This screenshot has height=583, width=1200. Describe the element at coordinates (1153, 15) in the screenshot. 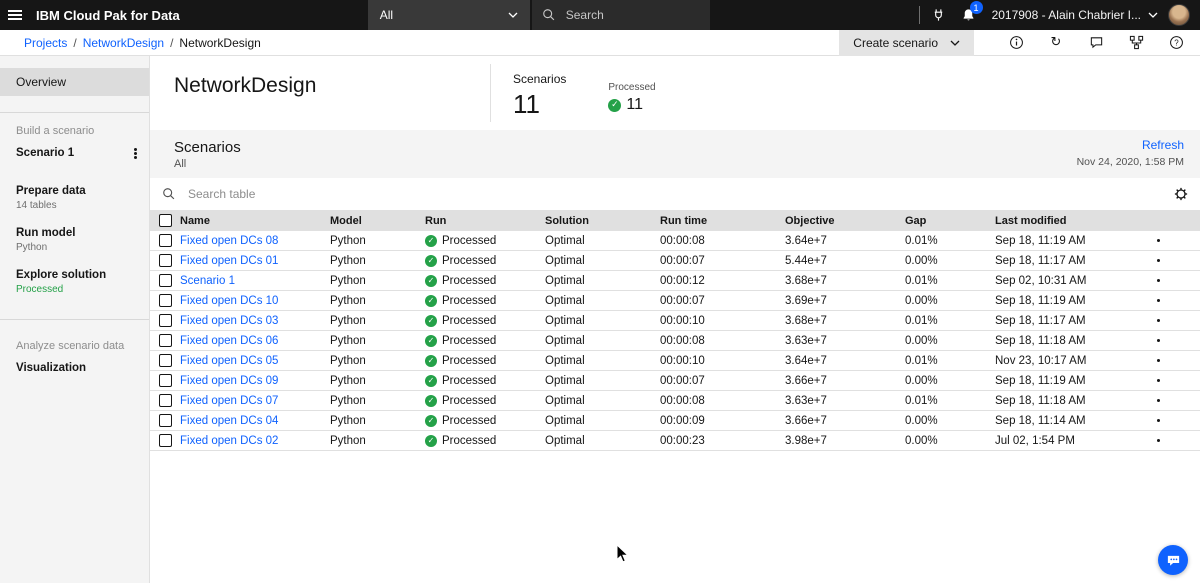

I see `chevron-down-icon` at that location.